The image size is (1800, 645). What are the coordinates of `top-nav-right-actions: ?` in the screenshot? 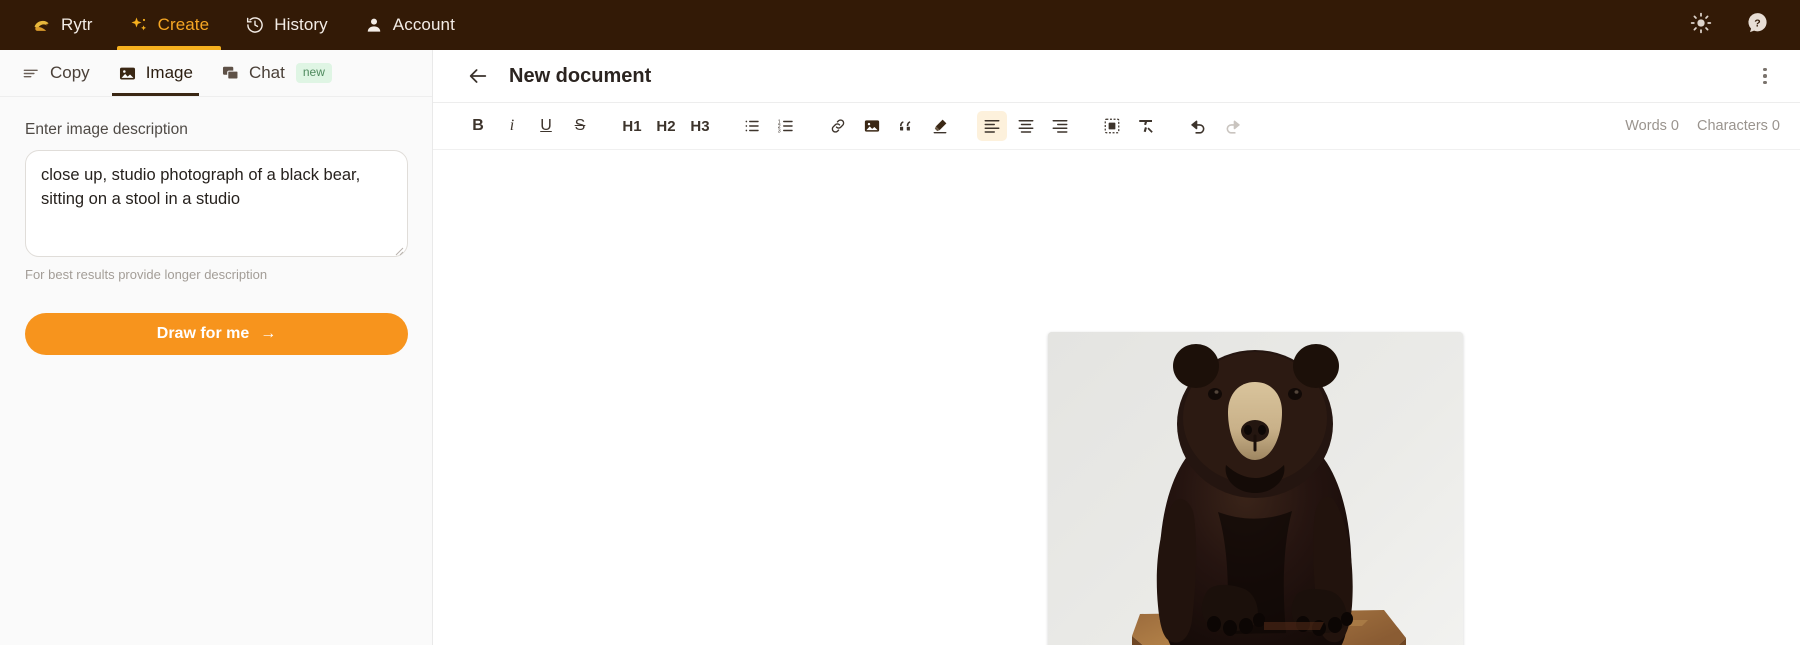 It's located at (1735, 25).